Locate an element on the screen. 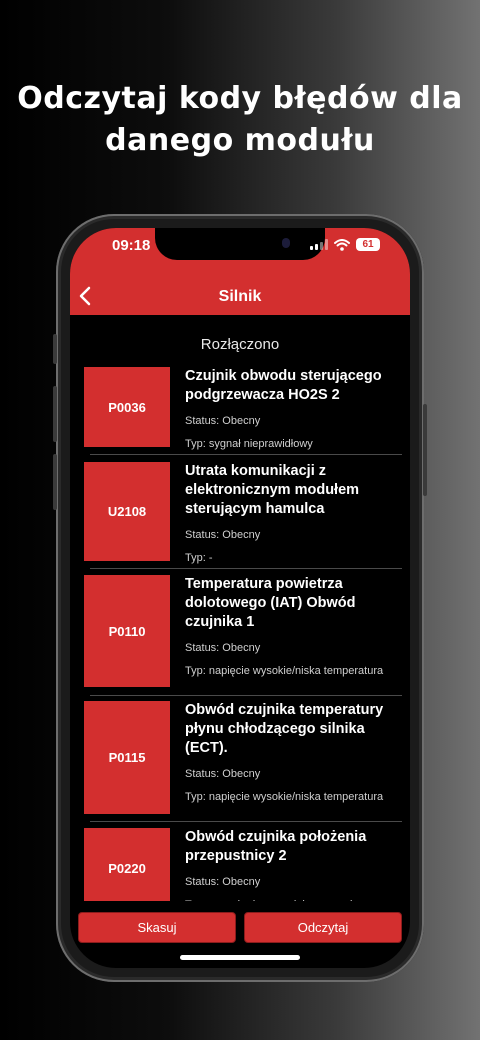 The height and width of the screenshot is (1040, 480). mute-switch is located at coordinates (55, 349).